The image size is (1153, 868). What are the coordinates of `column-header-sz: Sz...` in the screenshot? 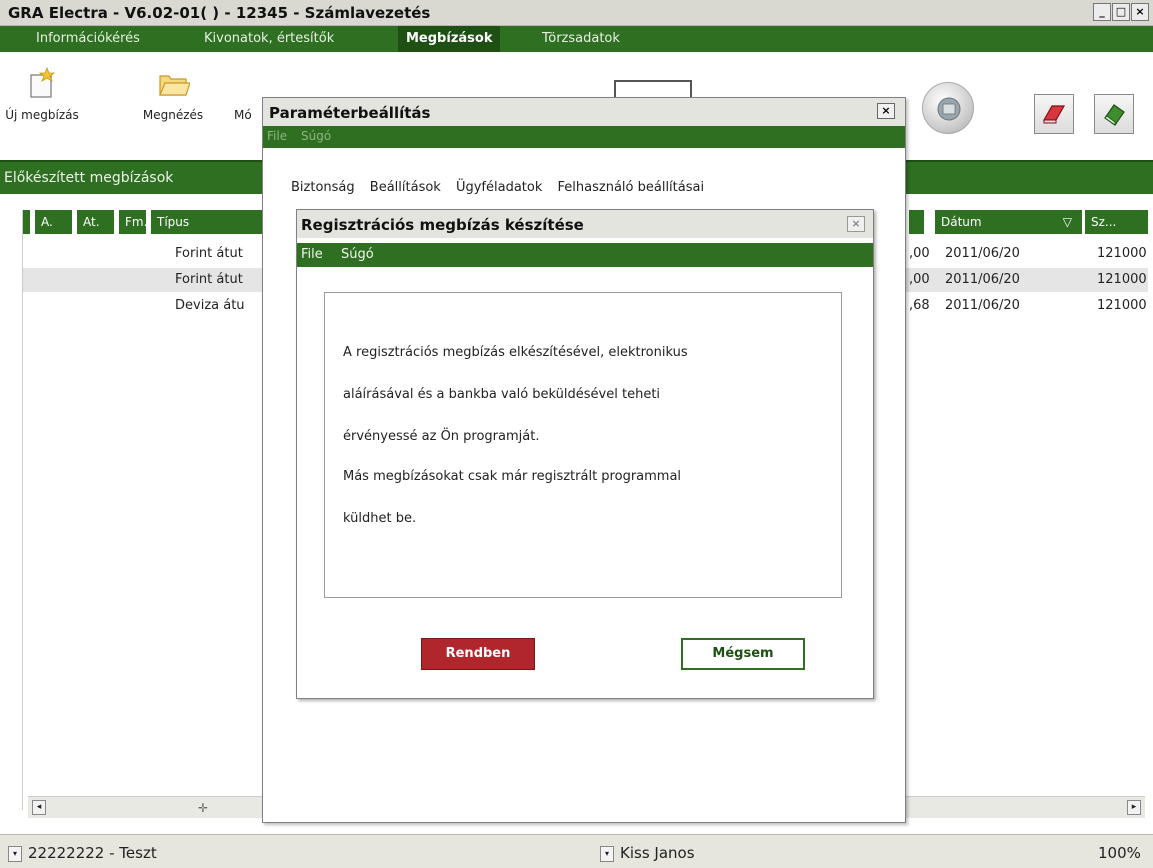 It's located at (1116, 222).